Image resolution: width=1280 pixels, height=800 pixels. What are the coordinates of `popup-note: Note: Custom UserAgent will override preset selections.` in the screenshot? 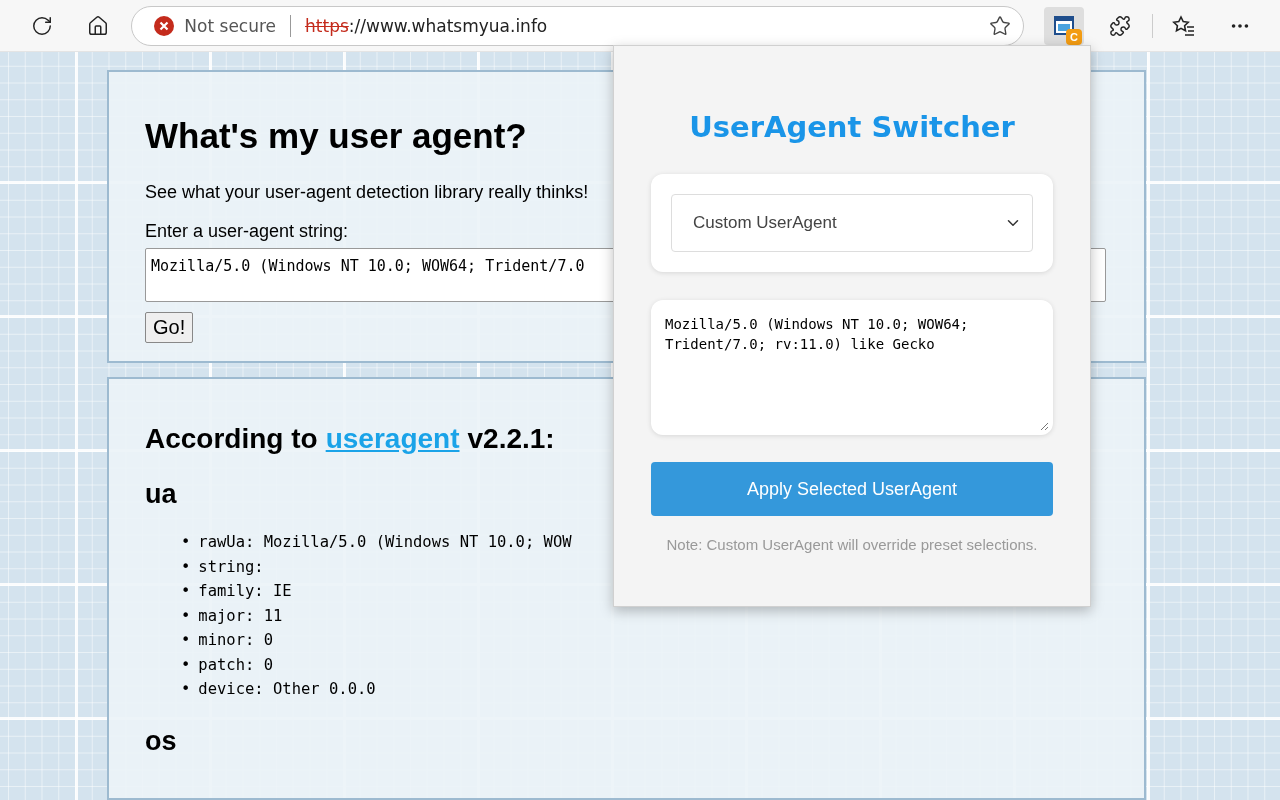 It's located at (852, 544).